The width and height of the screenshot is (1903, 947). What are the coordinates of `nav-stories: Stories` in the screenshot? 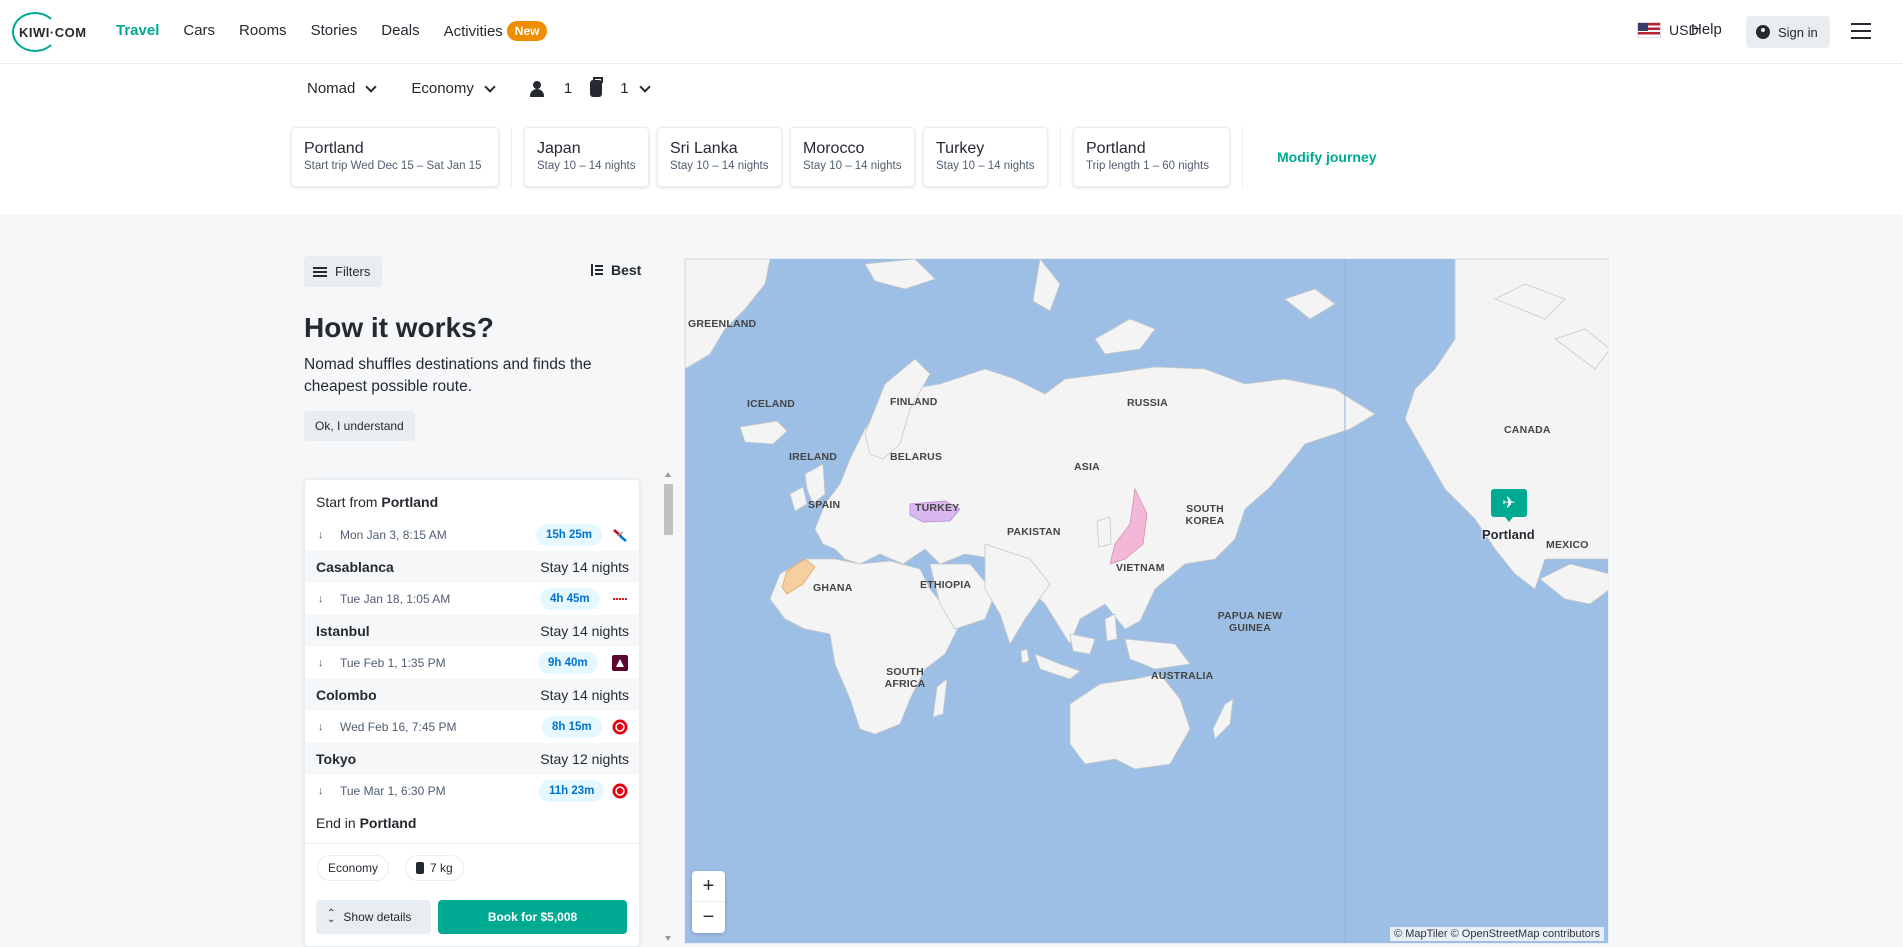 It's located at (334, 32).